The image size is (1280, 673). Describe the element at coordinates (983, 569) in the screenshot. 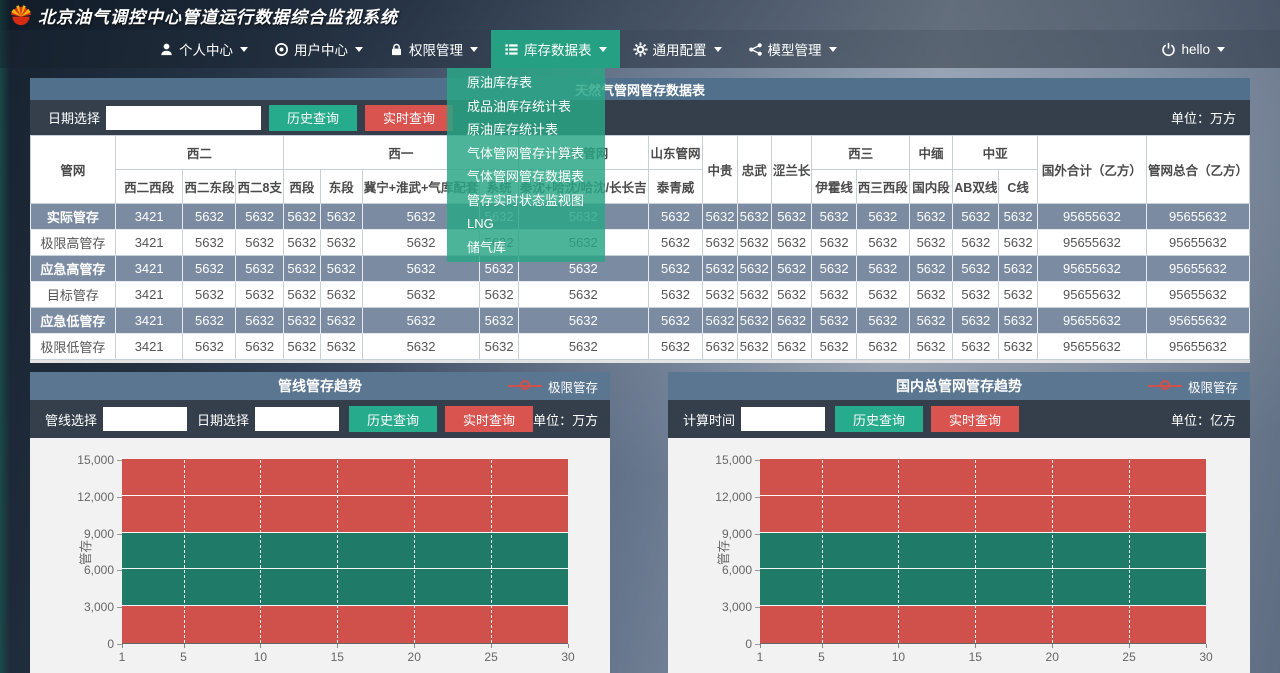

I see `chart-band-normal-zone` at that location.